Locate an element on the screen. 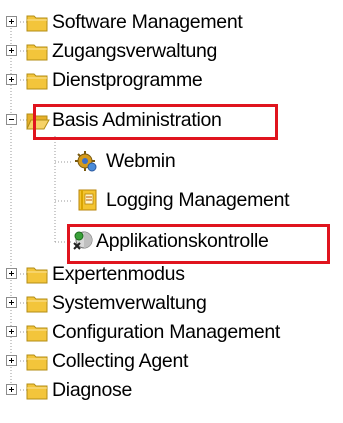  tree-item-label: Zugangsverwaltung is located at coordinates (135, 51).